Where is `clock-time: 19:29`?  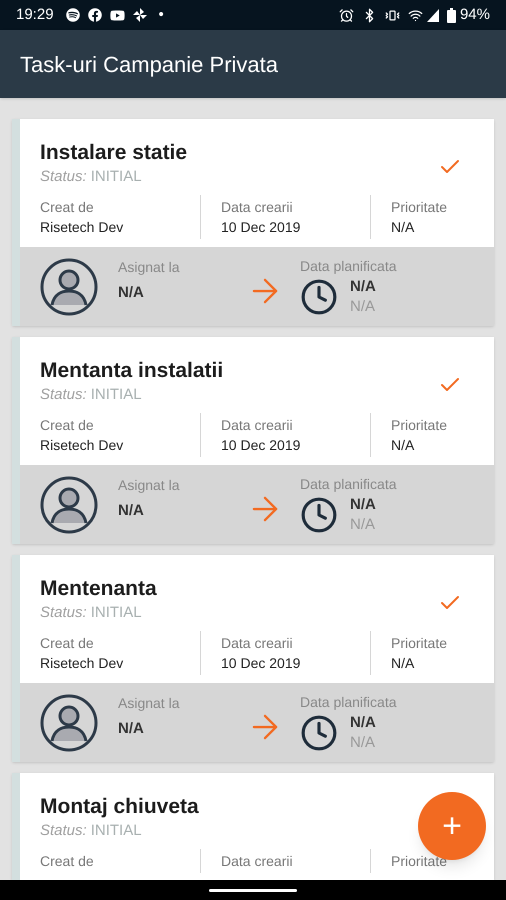 clock-time: 19:29 is located at coordinates (35, 14).